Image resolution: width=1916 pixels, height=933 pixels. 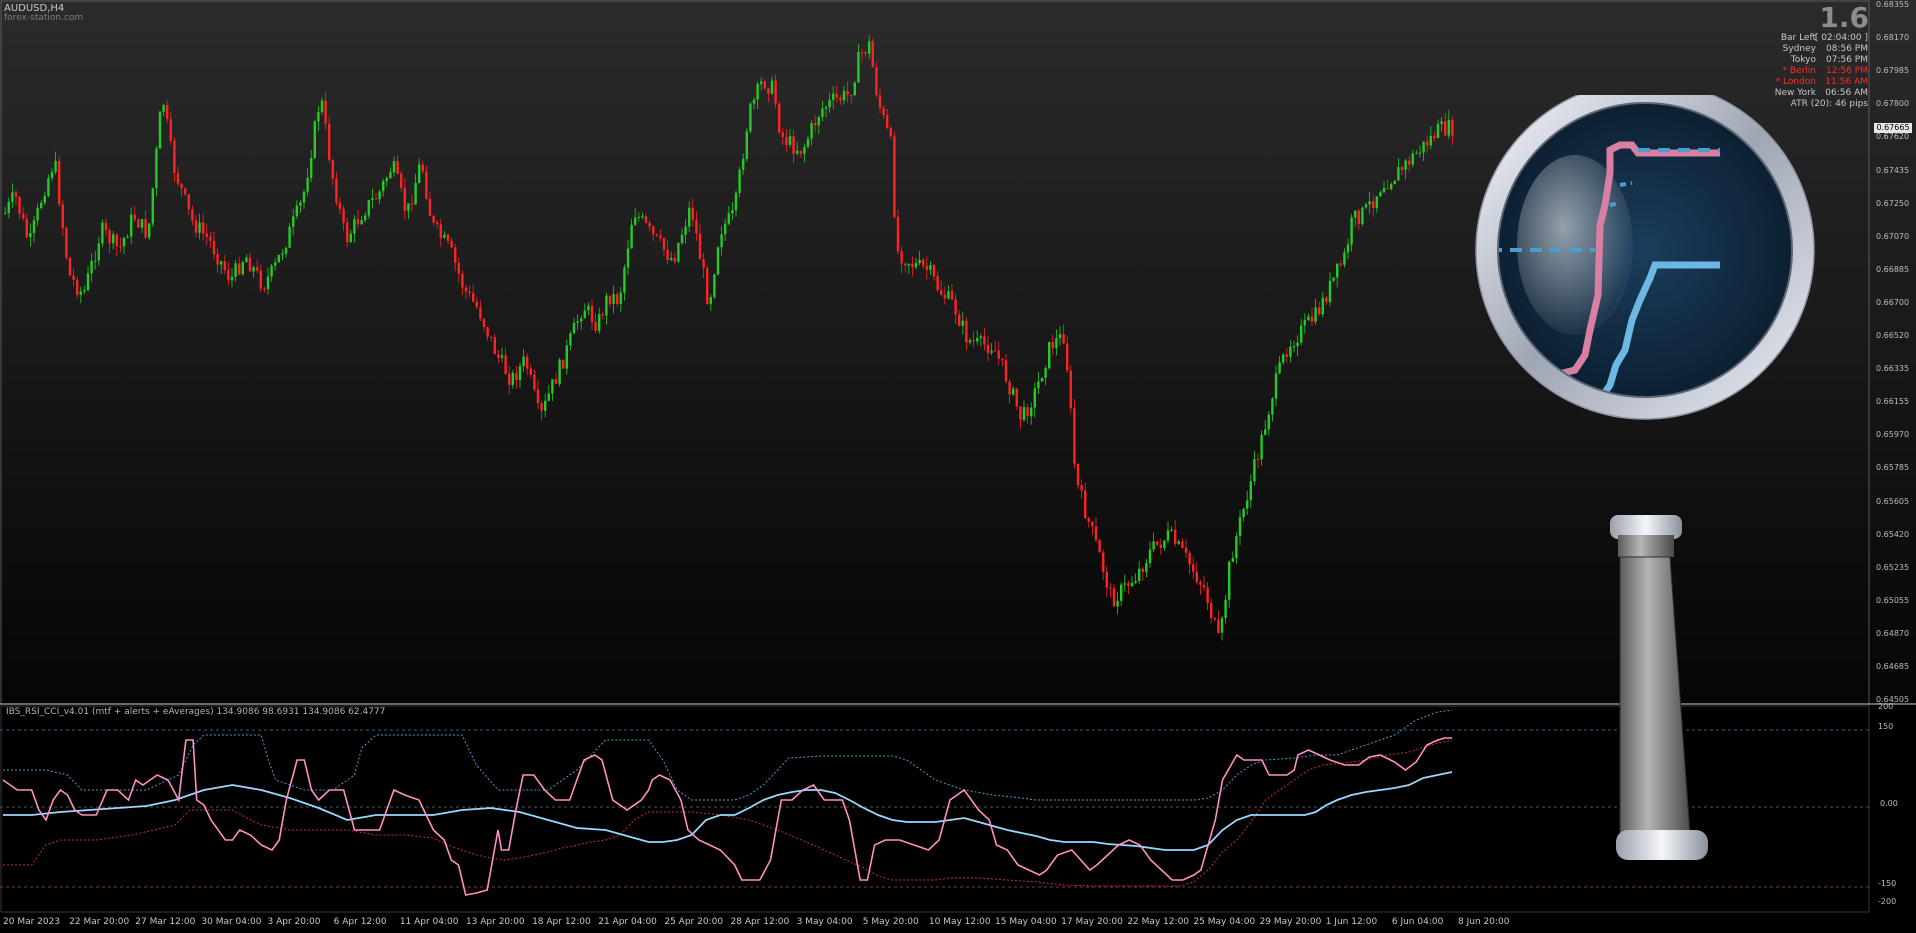 What do you see at coordinates (1893, 203) in the screenshot?
I see `price-tick-label: 0.67250` at bounding box center [1893, 203].